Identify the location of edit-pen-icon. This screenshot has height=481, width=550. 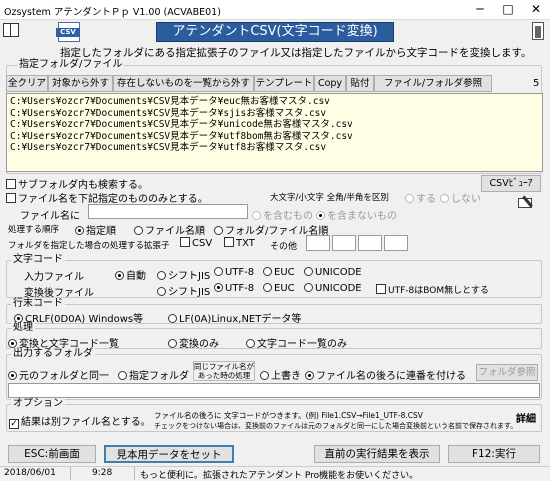
(527, 202).